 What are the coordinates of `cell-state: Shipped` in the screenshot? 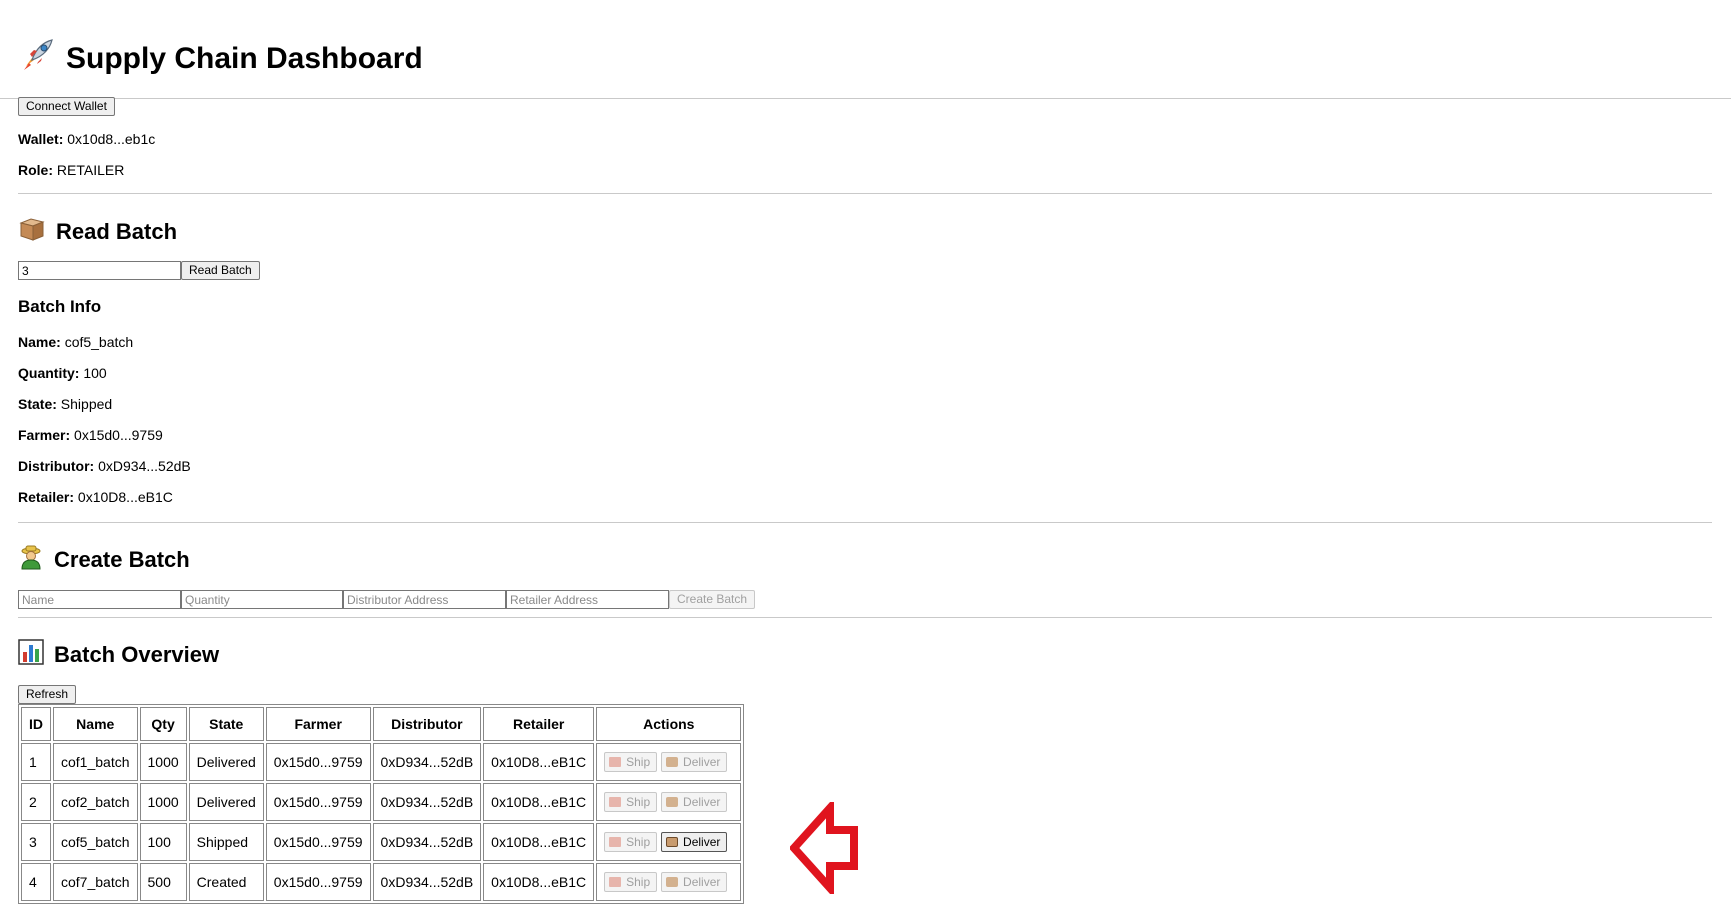 It's located at (226, 842).